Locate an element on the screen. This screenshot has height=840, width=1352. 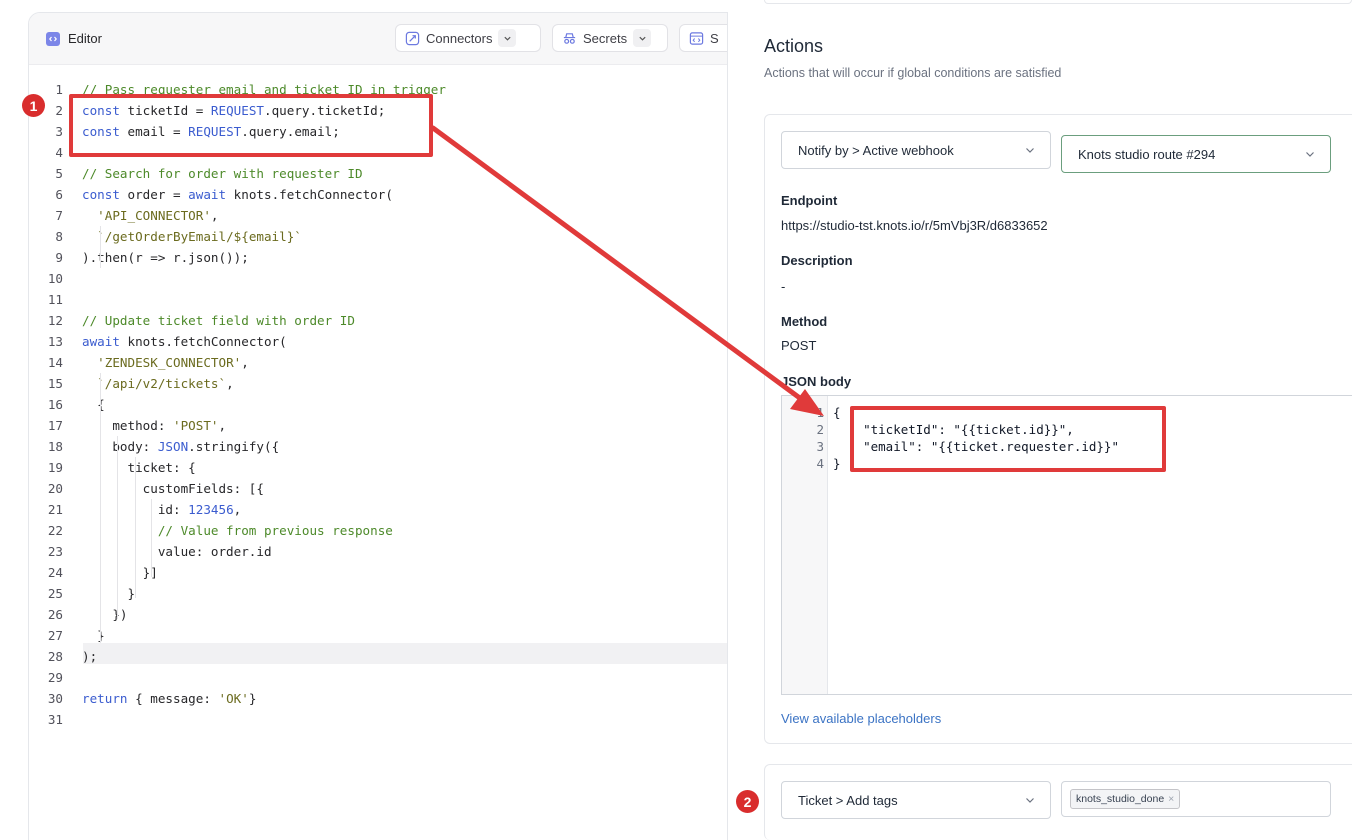
action-type-value-2: Ticket > Add tags is located at coordinates (848, 800).